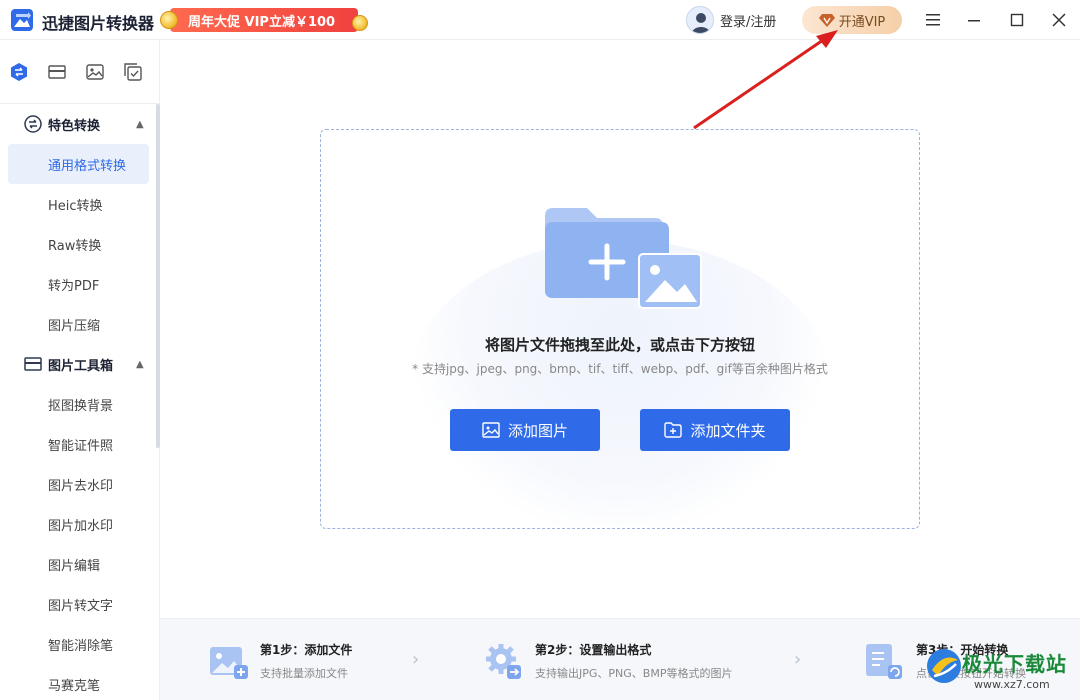 This screenshot has width=1080, height=700. What do you see at coordinates (540, 20) in the screenshot?
I see `title-bar: 迅捷图片转换器 周年大促 VIP立减￥100 登录/注册 开通VIP` at bounding box center [540, 20].